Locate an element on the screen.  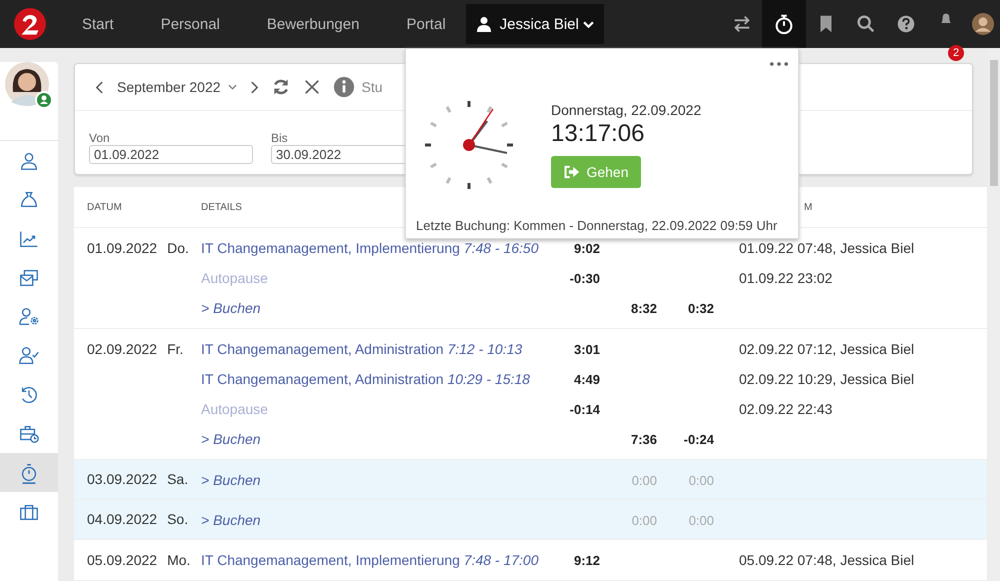
booking-link: IT Changemanagement, Administration 7:12 - 10:13 is located at coordinates (361, 349).